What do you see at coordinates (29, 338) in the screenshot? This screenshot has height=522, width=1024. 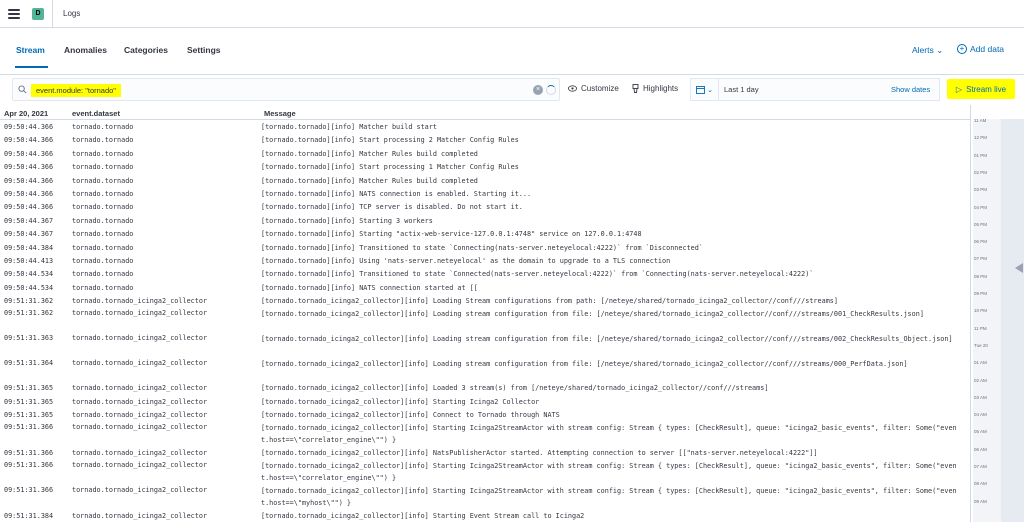 I see `log-timestamp: 09:51:31.363` at bounding box center [29, 338].